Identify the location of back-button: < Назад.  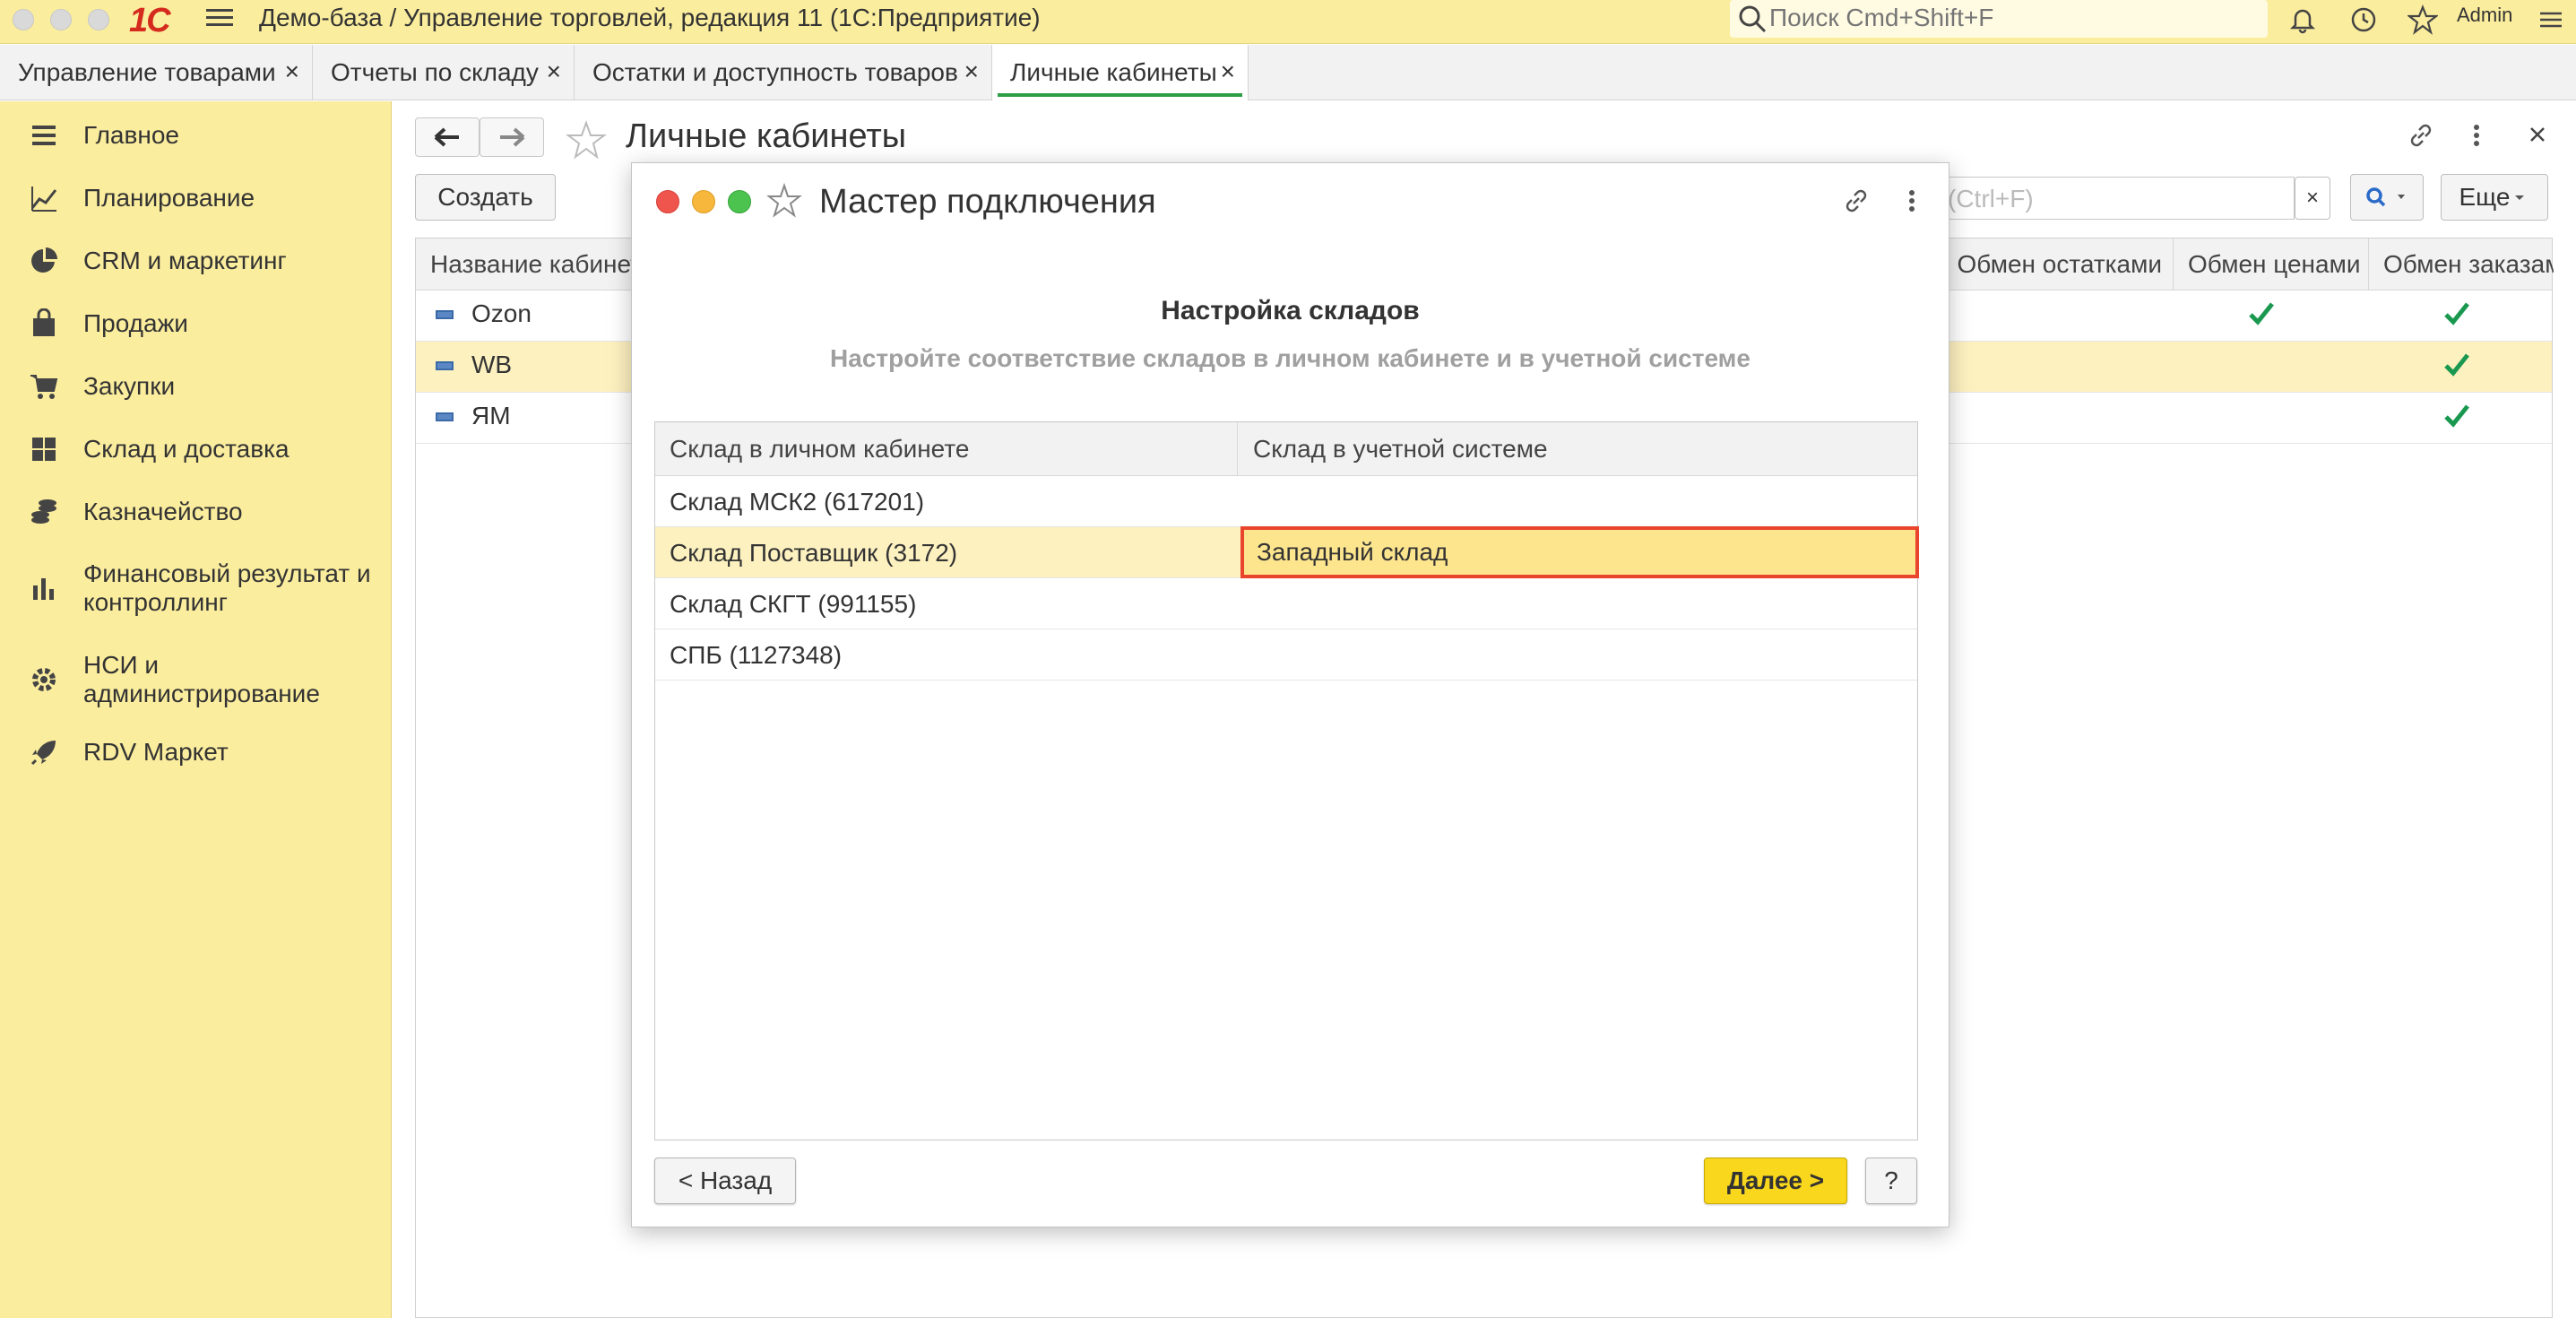
(725, 1181).